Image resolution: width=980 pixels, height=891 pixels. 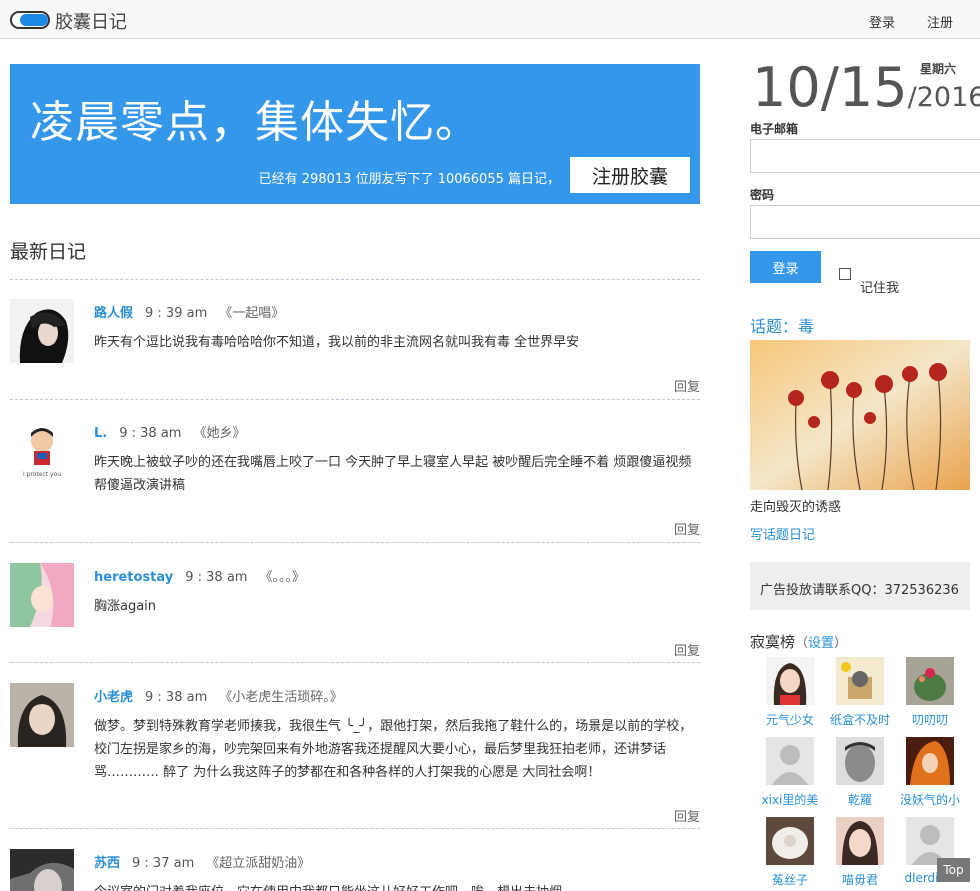 I want to click on password-field, so click(x=865, y=222).